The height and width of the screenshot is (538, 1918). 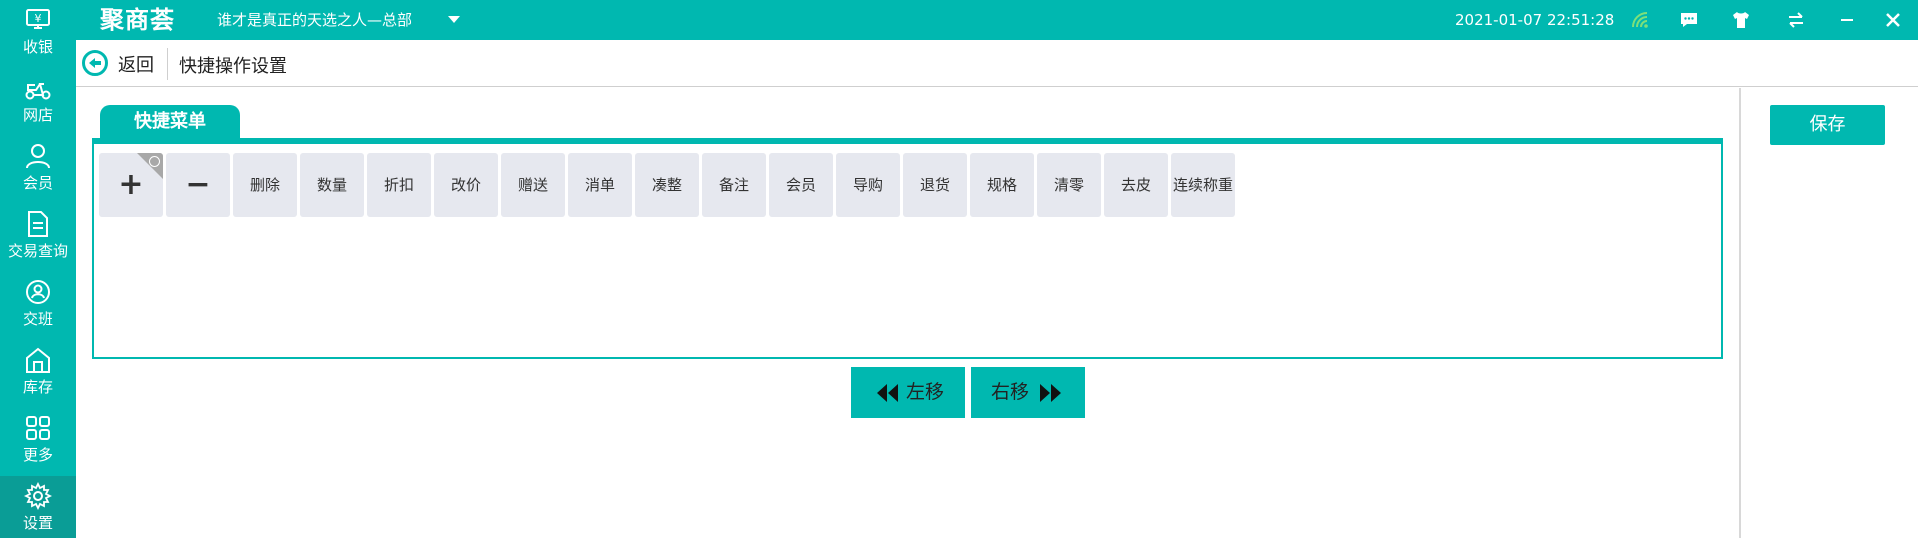 I want to click on quick-button-change-price: 改价, so click(x=466, y=185).